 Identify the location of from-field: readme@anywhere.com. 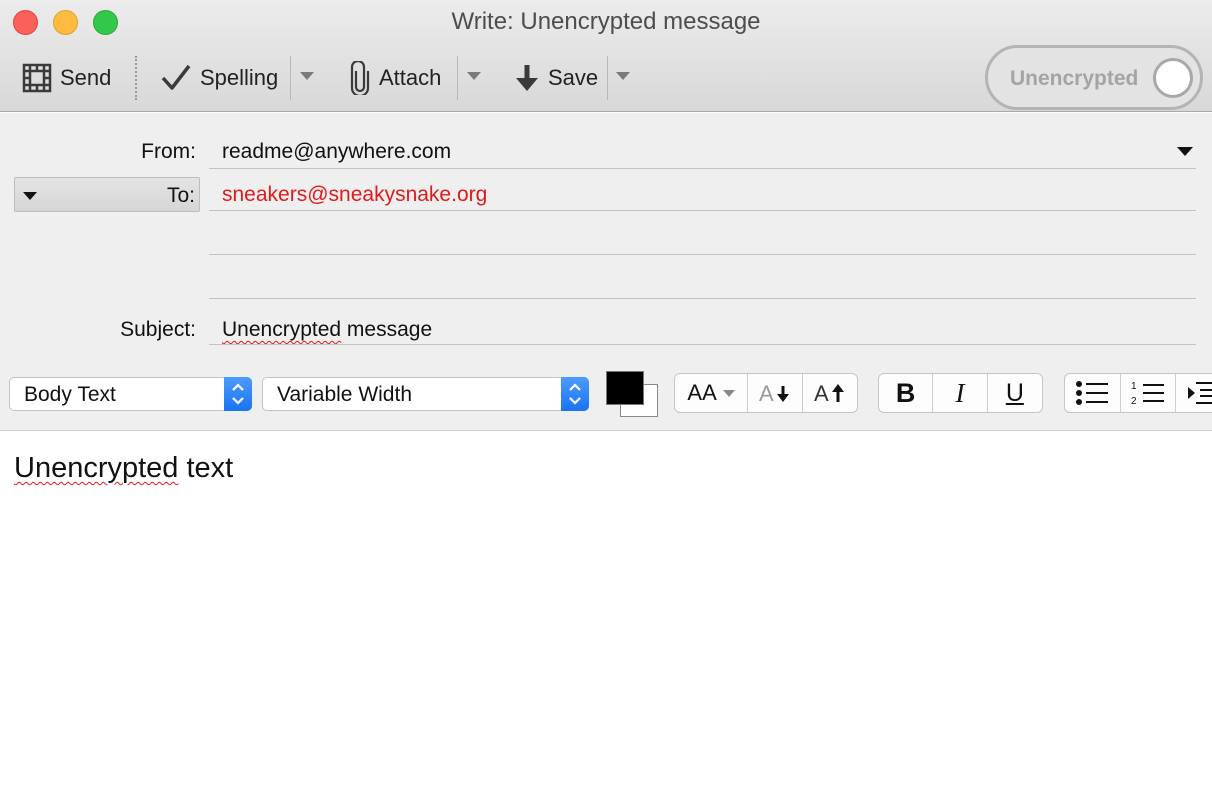
(336, 152).